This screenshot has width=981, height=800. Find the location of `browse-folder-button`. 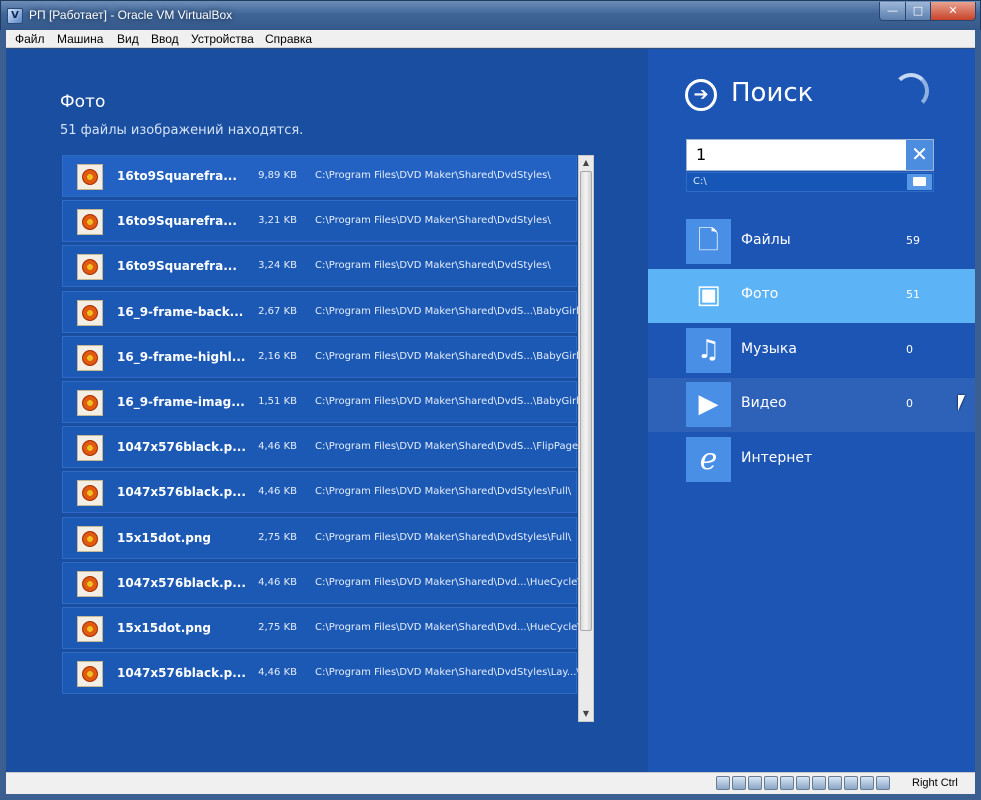

browse-folder-button is located at coordinates (919, 182).